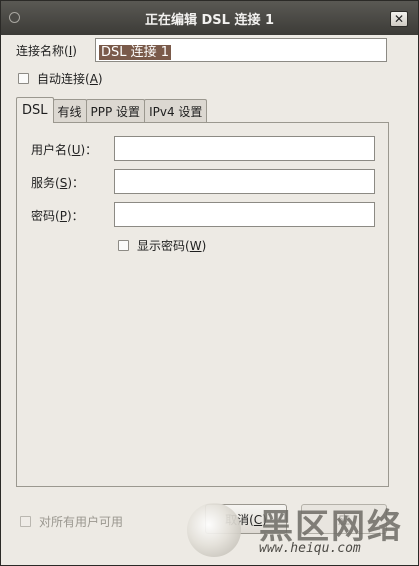 This screenshot has height=566, width=419. What do you see at coordinates (23, 78) in the screenshot?
I see `auto-connect-checkbox` at bounding box center [23, 78].